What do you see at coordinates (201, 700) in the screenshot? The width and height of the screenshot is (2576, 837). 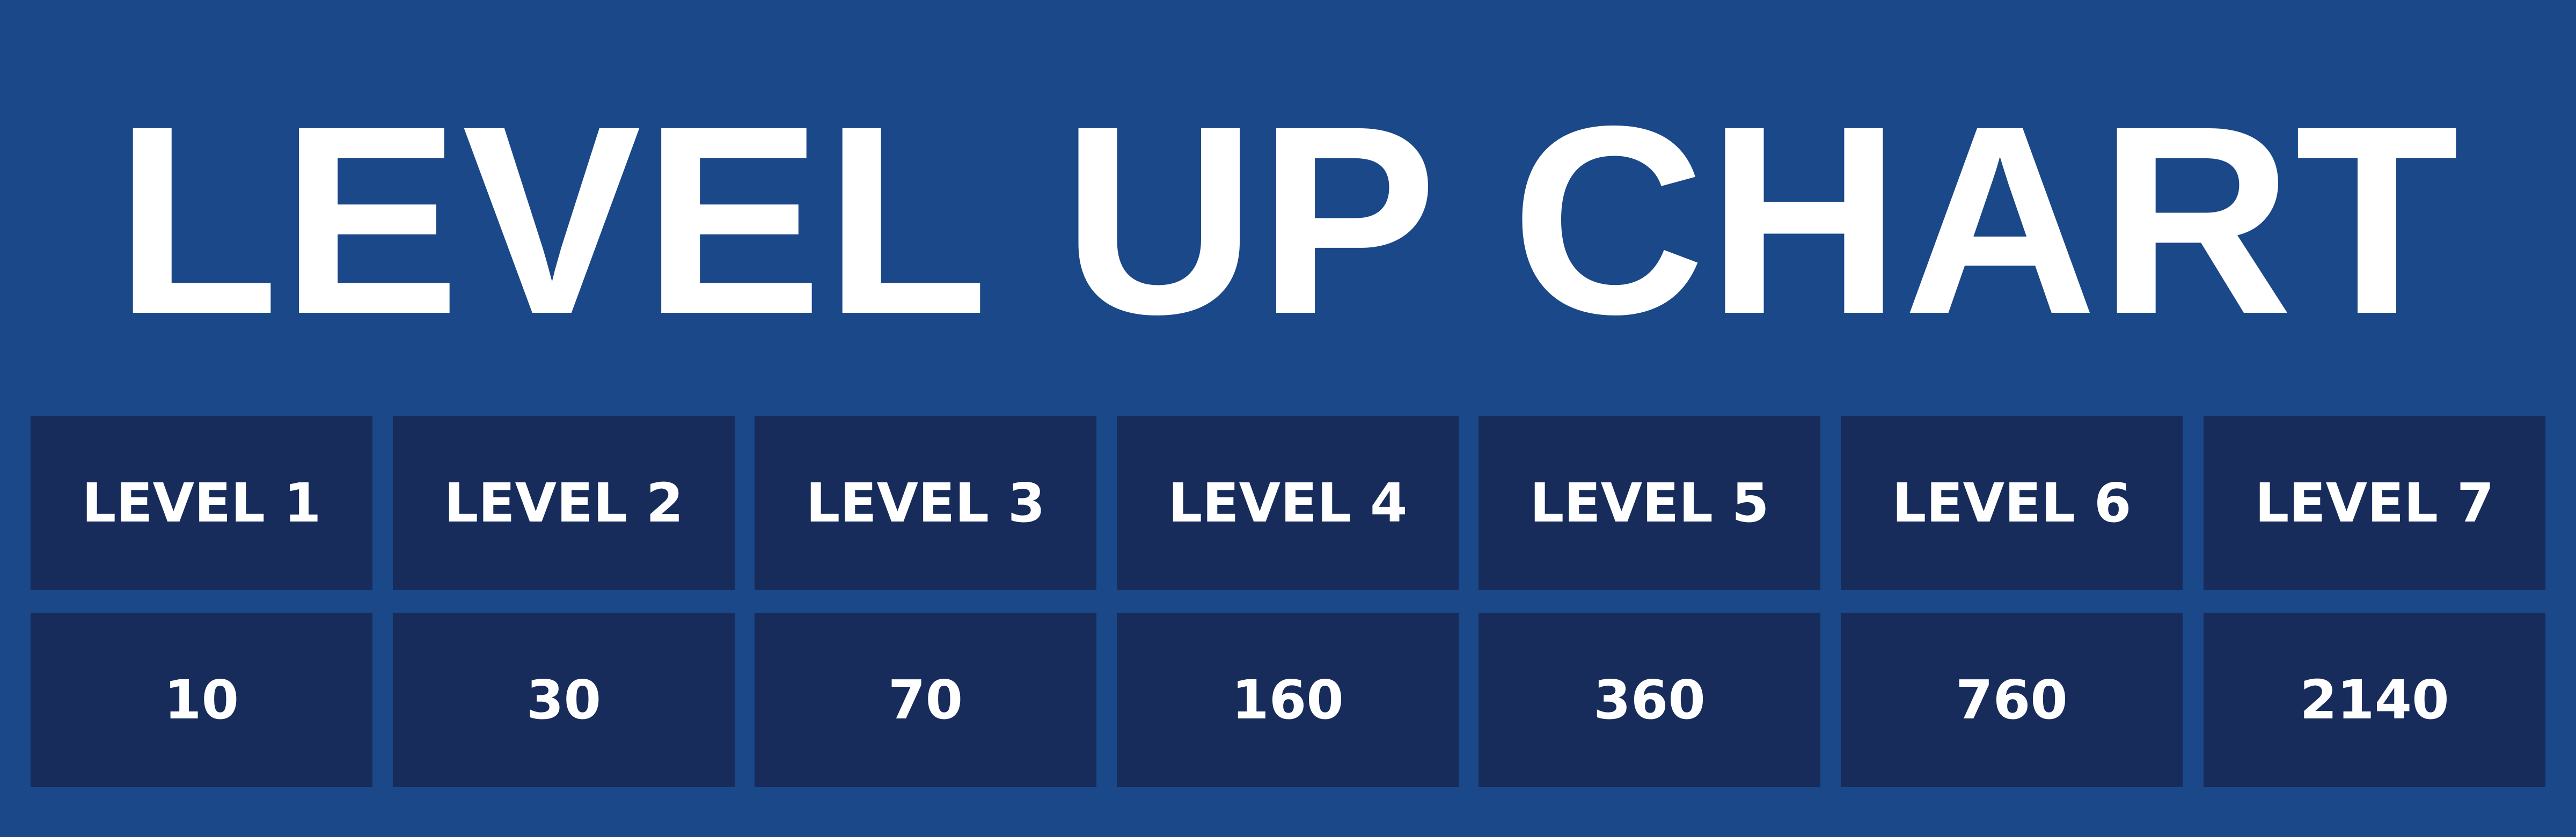 I see `level-value-cell-1: 10` at bounding box center [201, 700].